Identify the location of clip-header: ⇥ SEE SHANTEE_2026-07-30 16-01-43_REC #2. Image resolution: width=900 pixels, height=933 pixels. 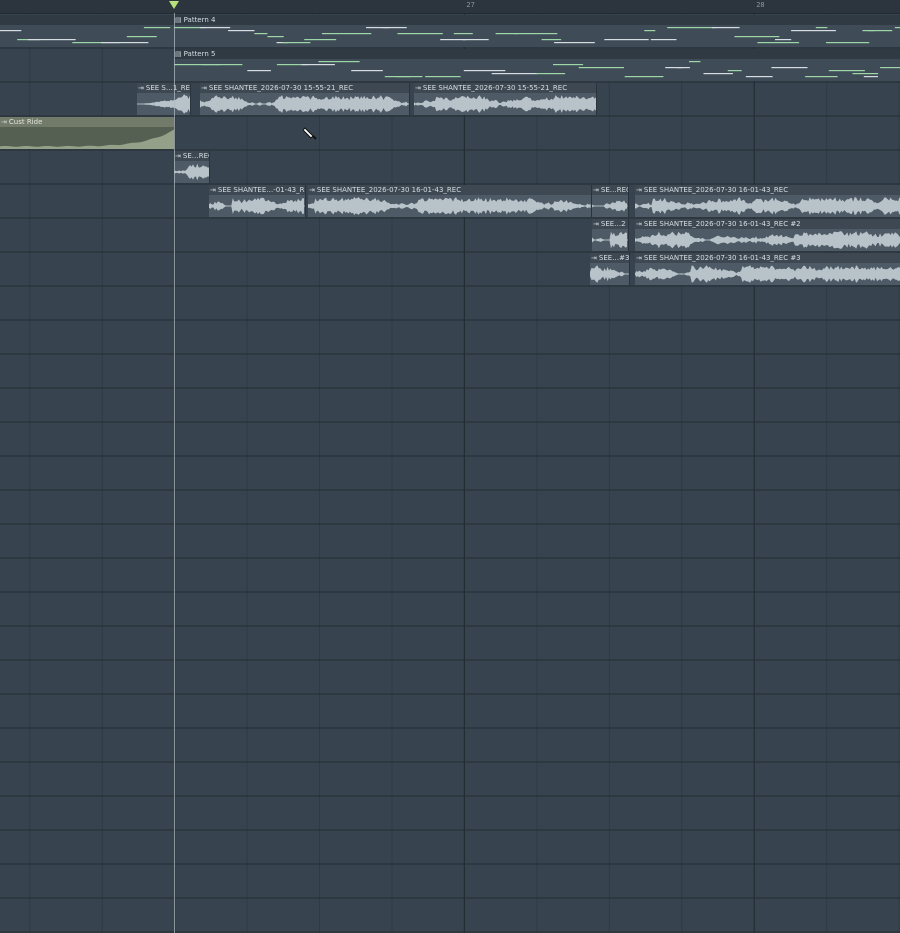
(767, 224).